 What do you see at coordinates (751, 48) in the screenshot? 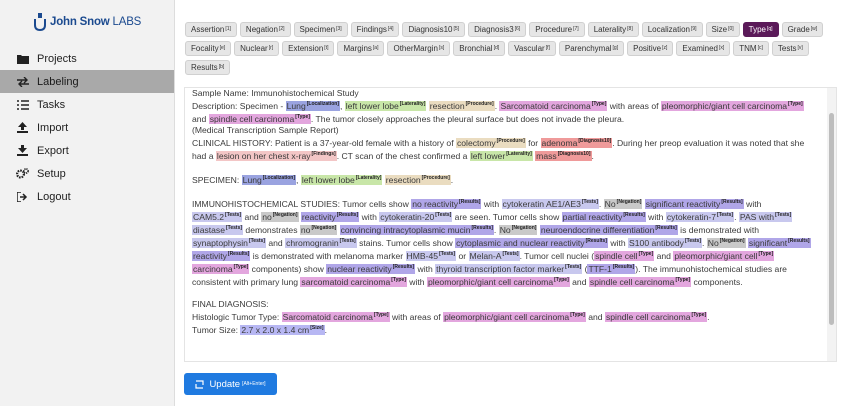
I see `label-chip-tnm: TNM [c]` at bounding box center [751, 48].